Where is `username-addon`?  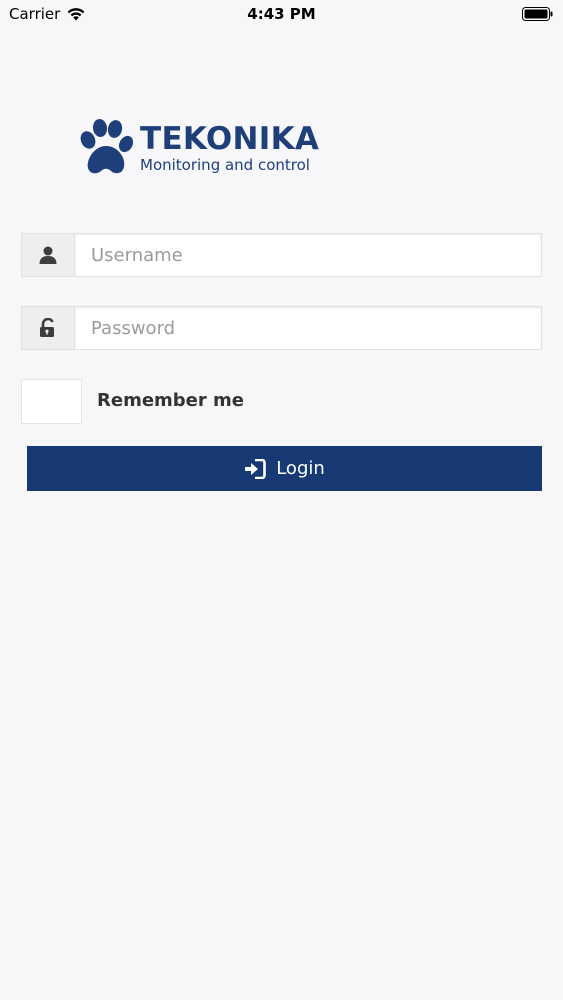
username-addon is located at coordinates (48, 255).